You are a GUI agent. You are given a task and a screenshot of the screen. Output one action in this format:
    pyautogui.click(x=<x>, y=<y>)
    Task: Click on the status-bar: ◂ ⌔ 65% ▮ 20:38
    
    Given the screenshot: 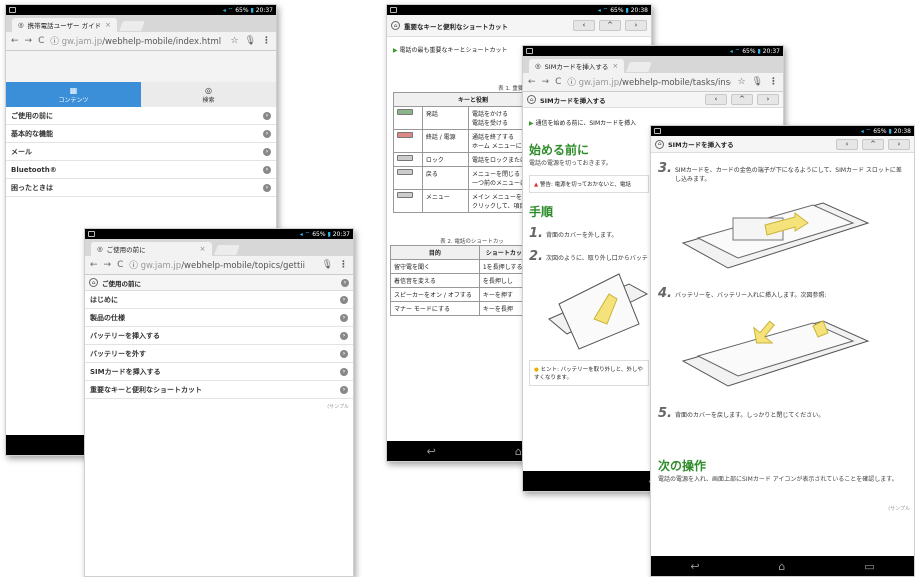 What is the action you would take?
    pyautogui.click(x=519, y=10)
    